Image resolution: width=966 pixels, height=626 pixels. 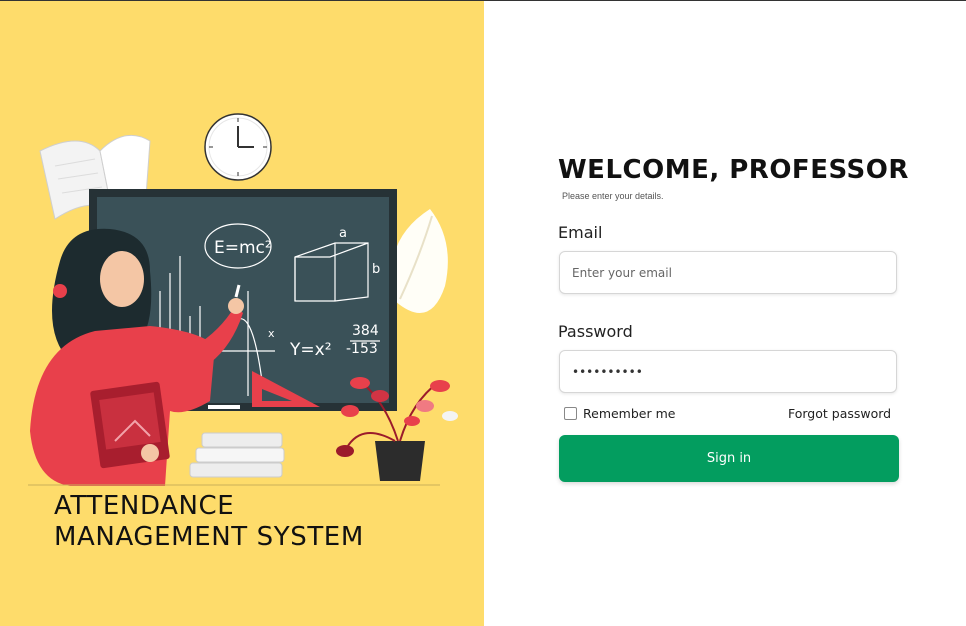 What do you see at coordinates (580, 232) in the screenshot?
I see `email-label: Email` at bounding box center [580, 232].